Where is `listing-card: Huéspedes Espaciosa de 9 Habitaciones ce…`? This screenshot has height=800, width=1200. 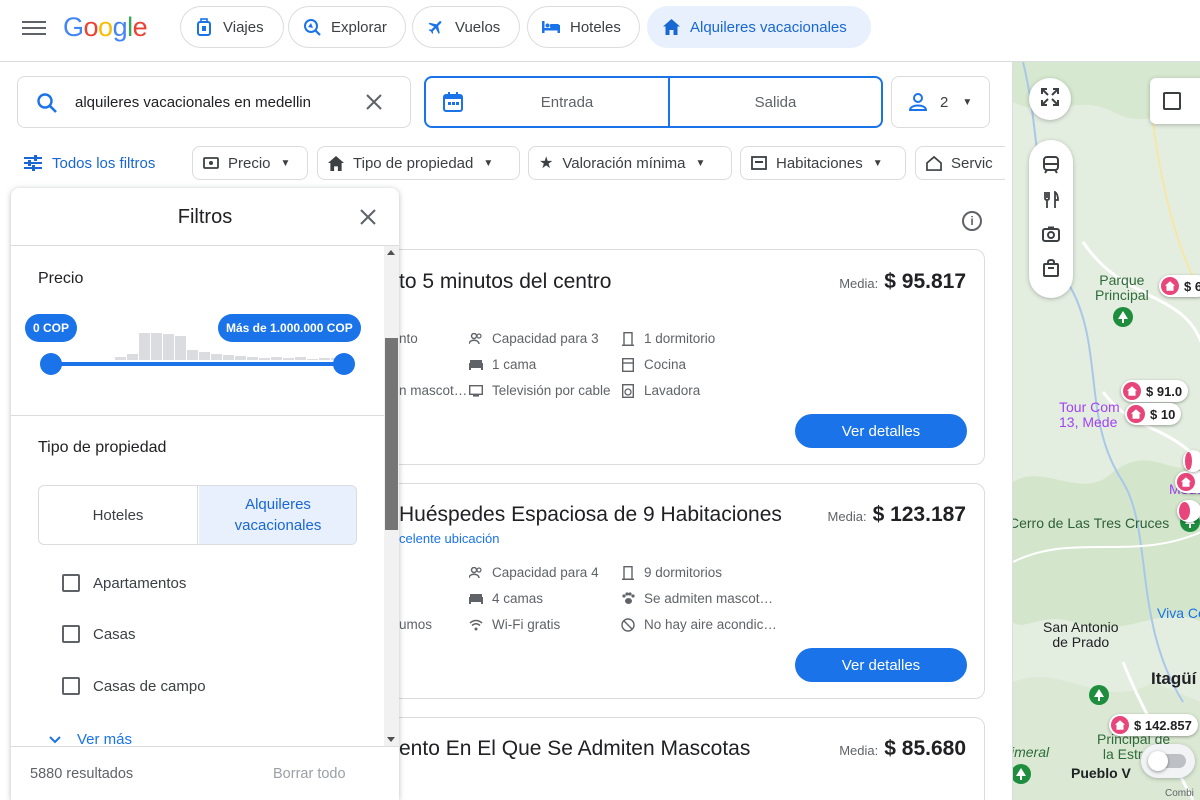 listing-card: Huéspedes Espaciosa de 9 Habitaciones ce… is located at coordinates (682, 591).